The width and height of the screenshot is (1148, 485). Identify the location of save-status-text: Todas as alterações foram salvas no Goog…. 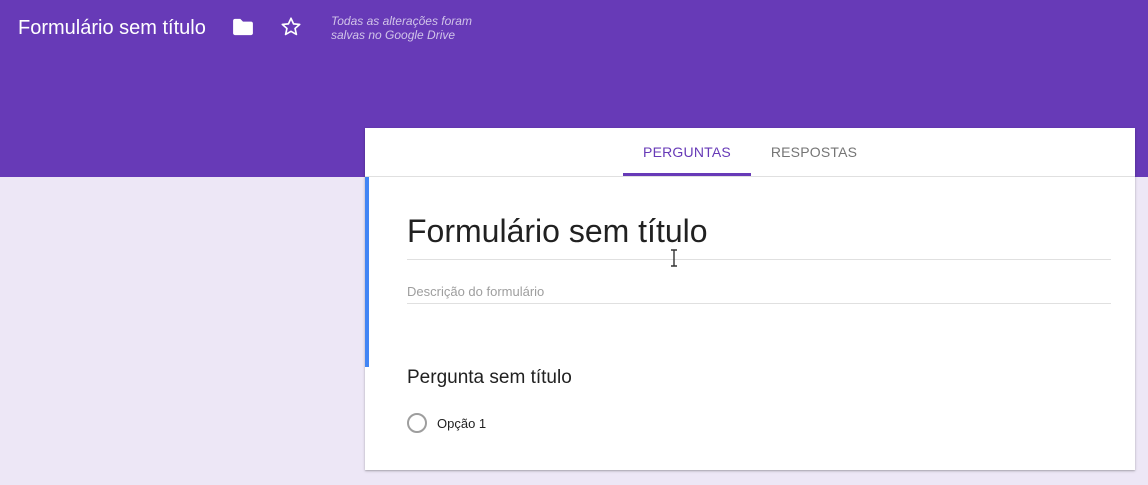
(401, 28).